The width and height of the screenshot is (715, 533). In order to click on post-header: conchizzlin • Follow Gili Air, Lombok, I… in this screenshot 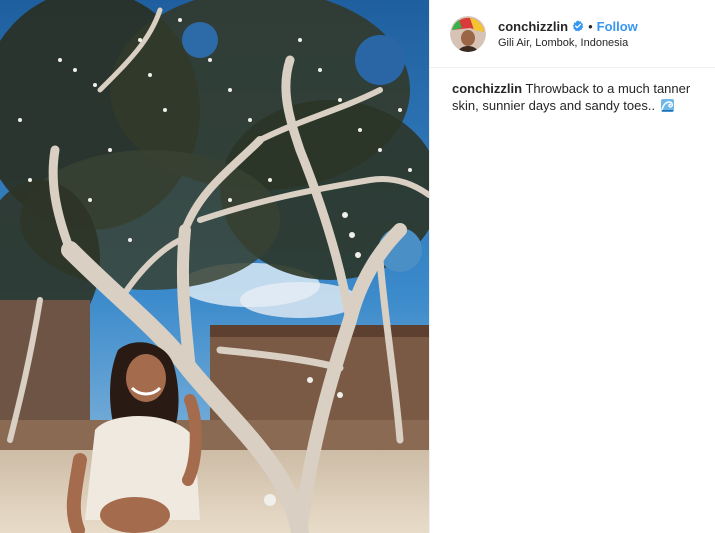, I will do `click(572, 34)`.